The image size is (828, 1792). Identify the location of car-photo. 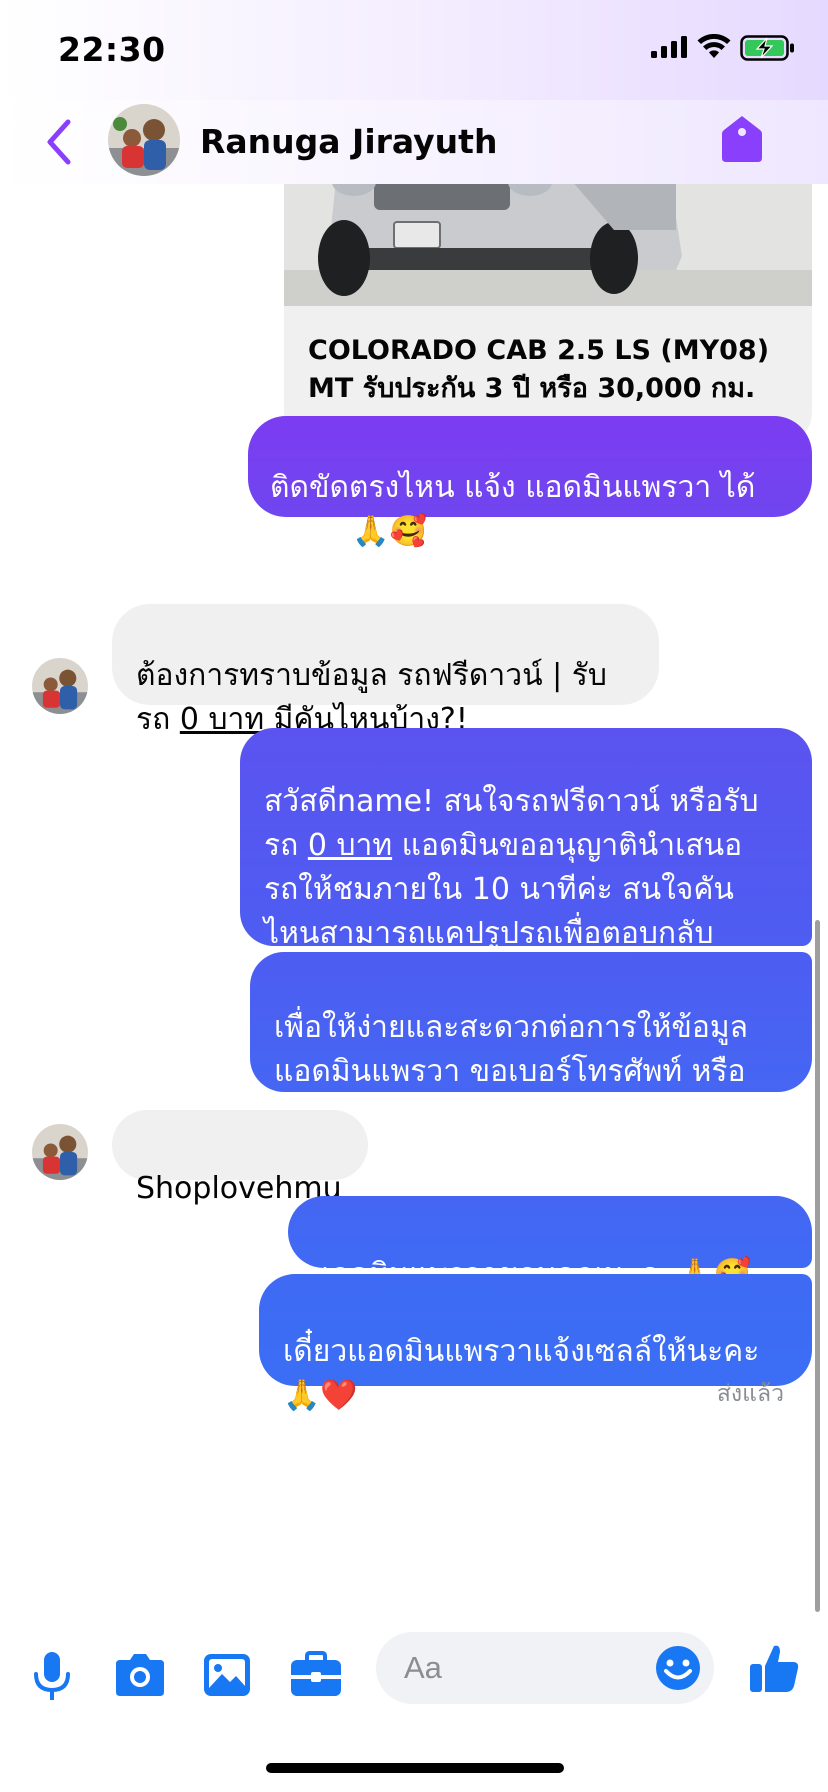
(548, 245).